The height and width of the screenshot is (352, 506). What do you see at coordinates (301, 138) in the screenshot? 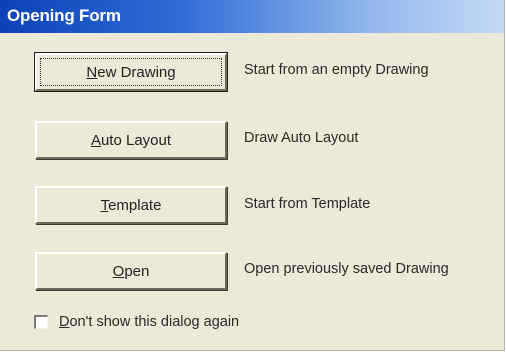
I see `auto-layout-description: Draw Auto Layout` at bounding box center [301, 138].